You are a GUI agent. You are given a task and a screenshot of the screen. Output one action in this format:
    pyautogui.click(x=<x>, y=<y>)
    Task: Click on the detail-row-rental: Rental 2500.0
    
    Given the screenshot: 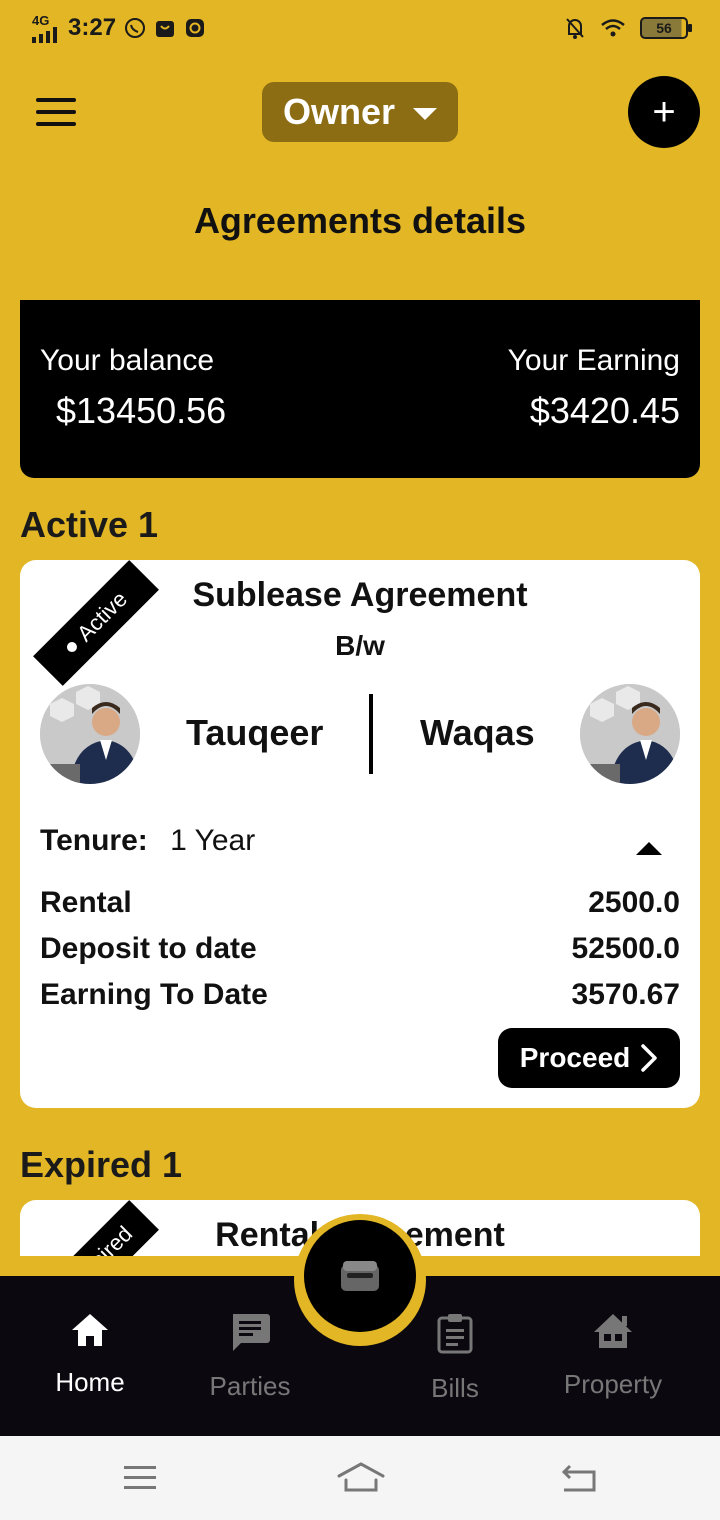 What is the action you would take?
    pyautogui.click(x=360, y=903)
    